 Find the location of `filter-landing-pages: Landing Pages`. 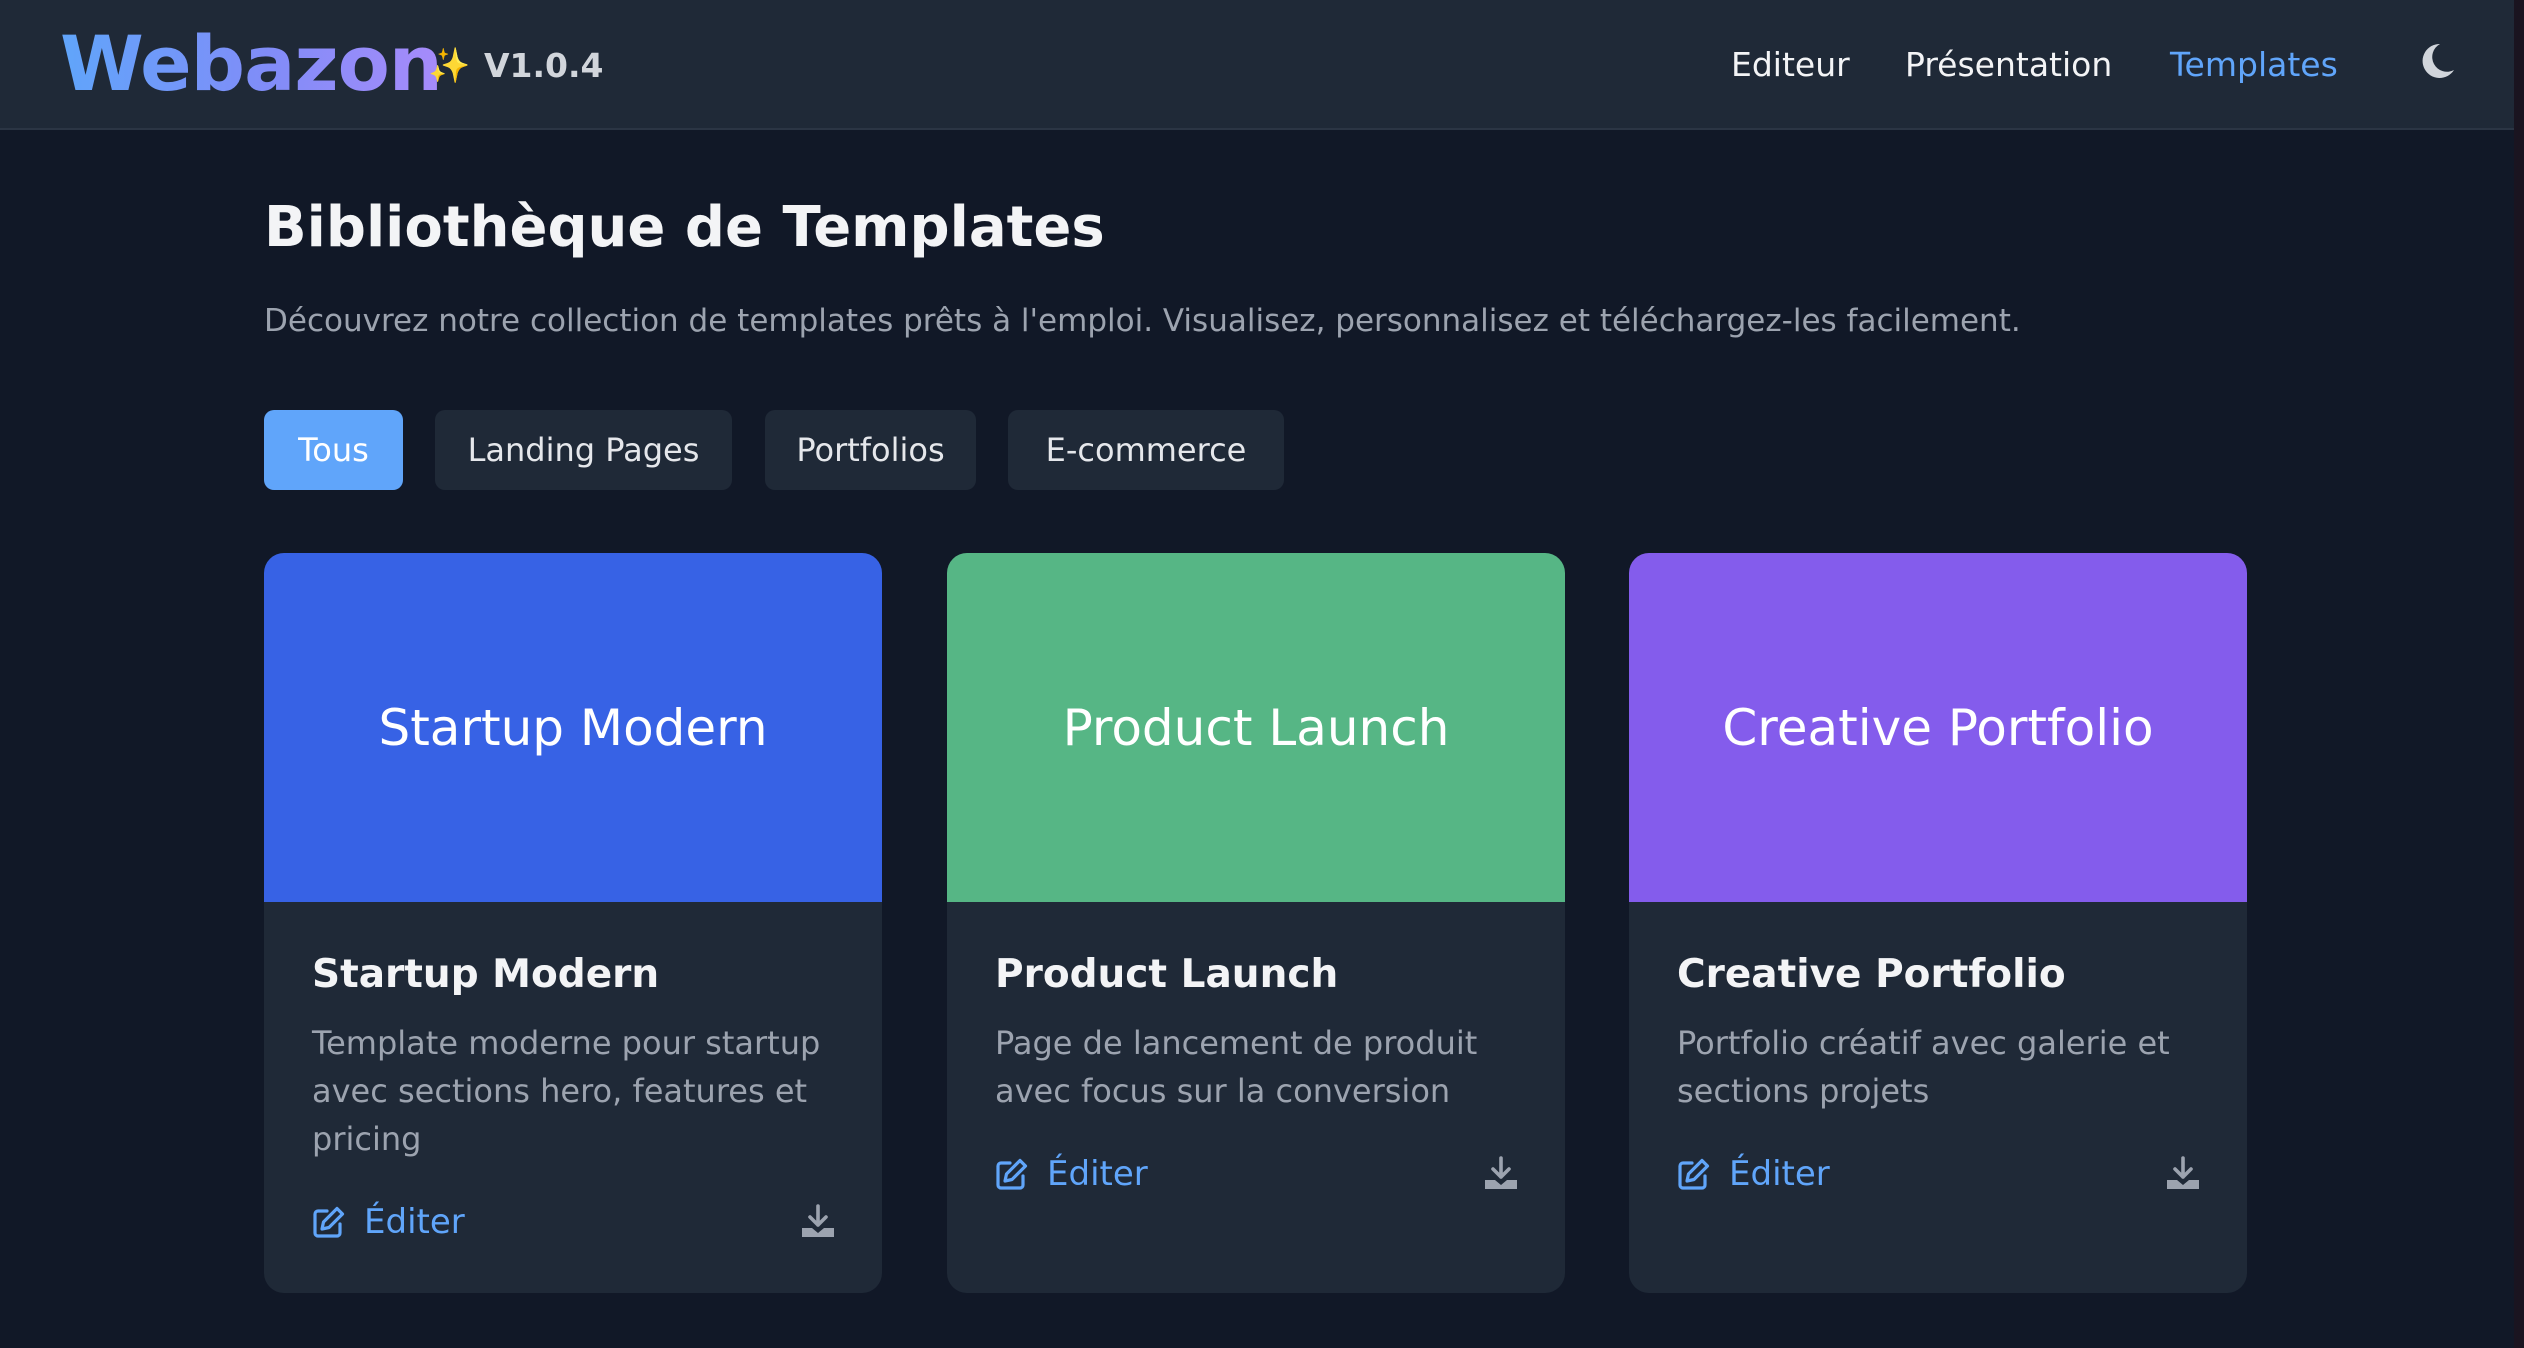

filter-landing-pages: Landing Pages is located at coordinates (583, 450).